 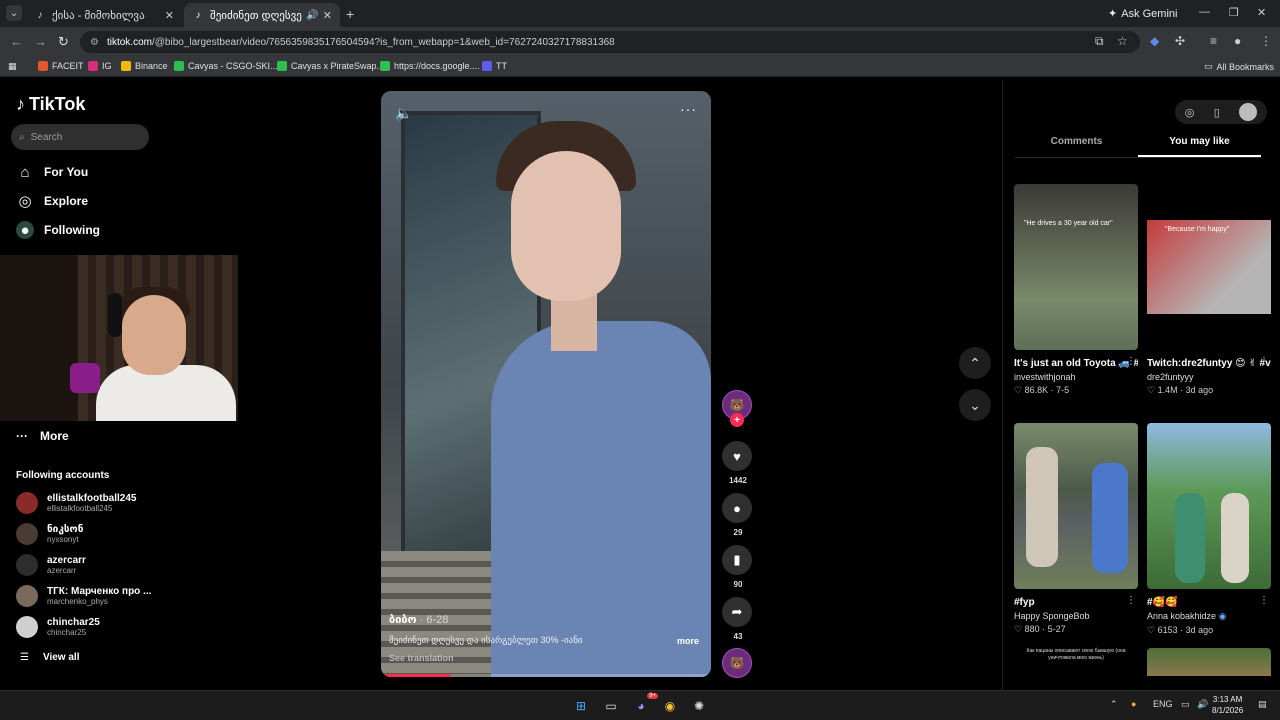 I want to click on following-account: ნიკსონ nyxsonyt, so click(x=49, y=534).